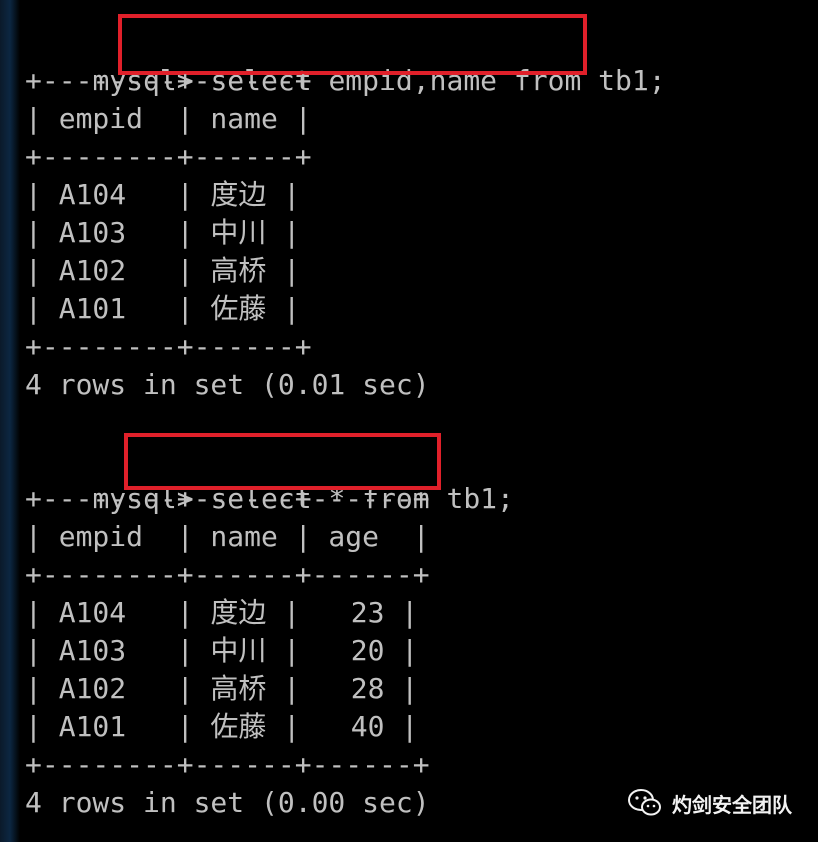 This screenshot has height=842, width=818. Describe the element at coordinates (645, 803) in the screenshot. I see `wechat-icon` at that location.